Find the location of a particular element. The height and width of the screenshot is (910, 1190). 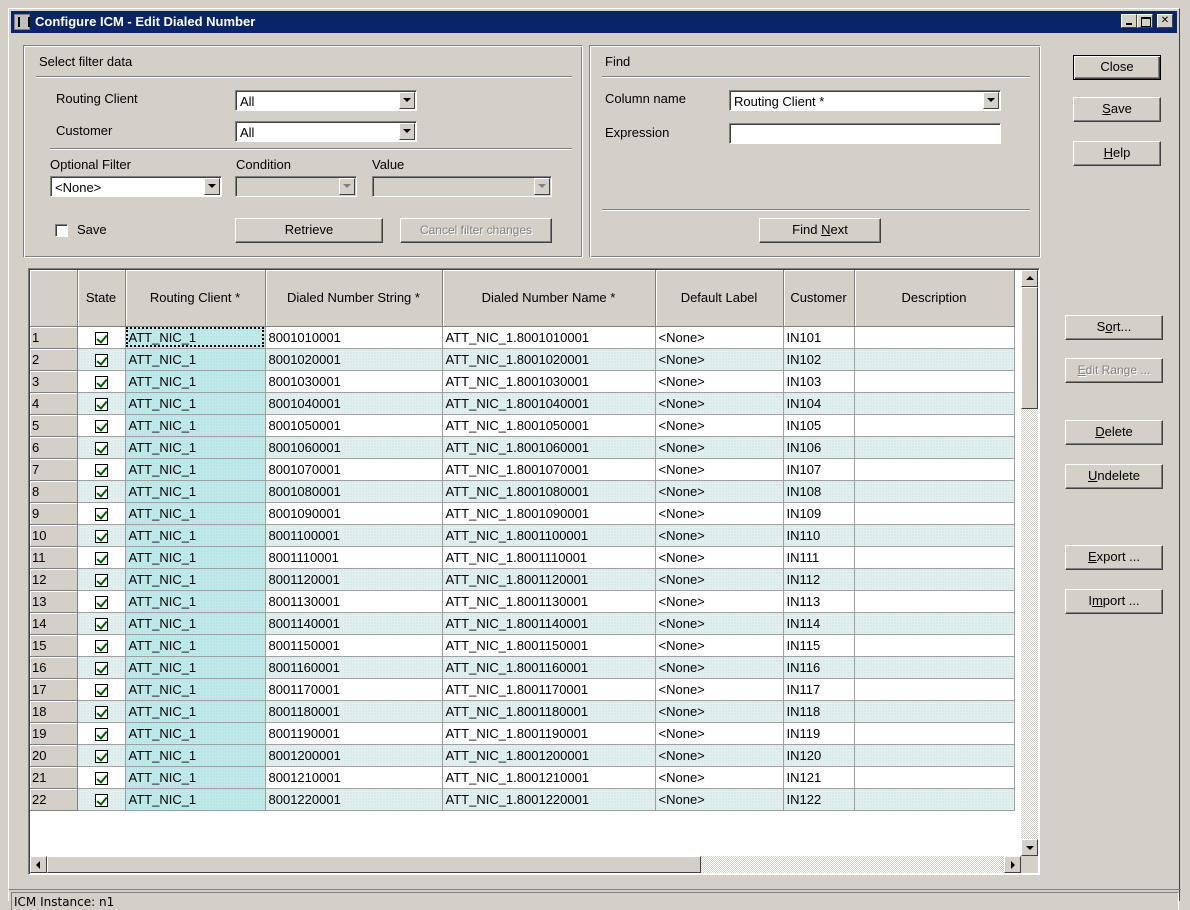

retrieve-button: Retrieve is located at coordinates (309, 230).